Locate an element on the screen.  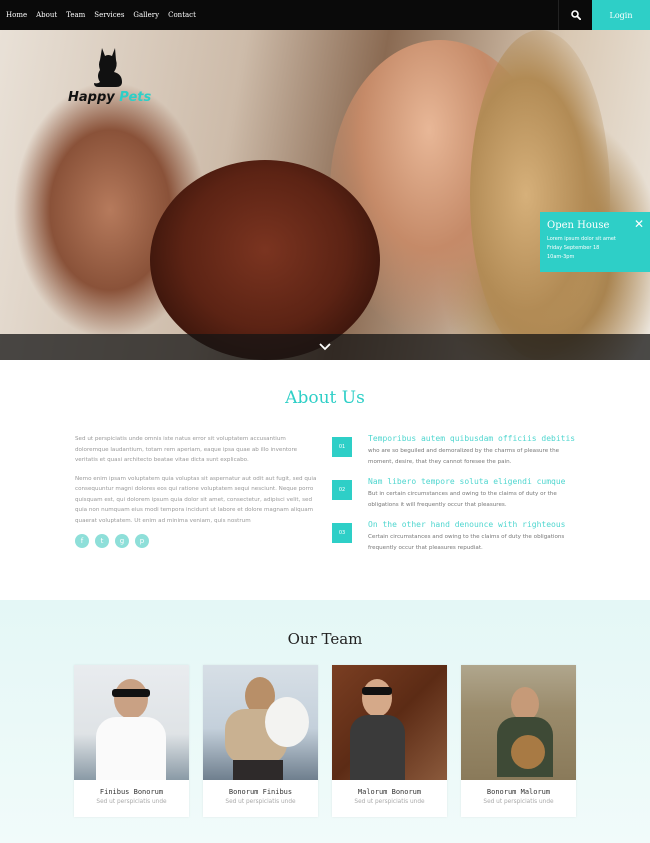
logo-text-happy: Happy is located at coordinates (91, 97).